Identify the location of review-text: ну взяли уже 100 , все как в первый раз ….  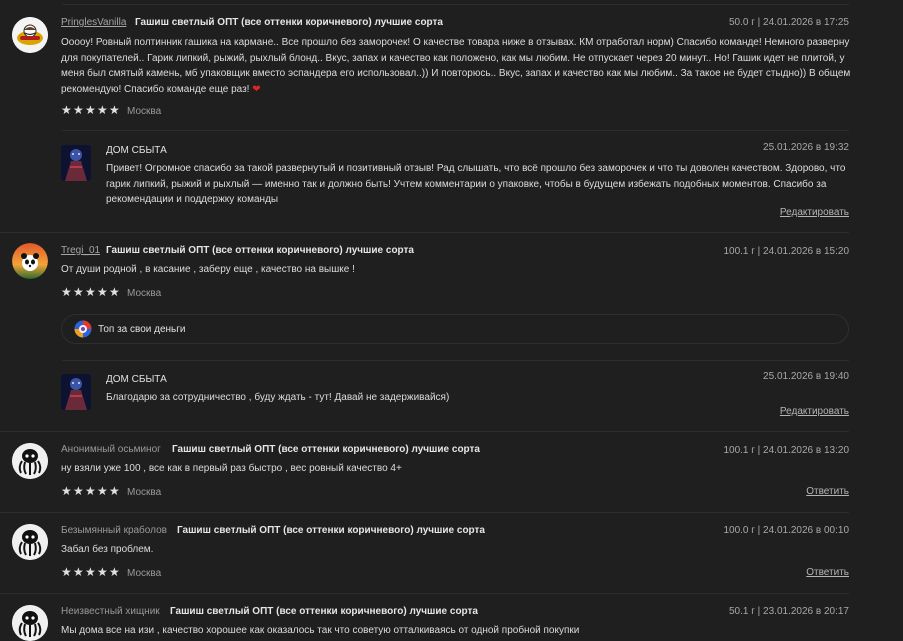
(231, 468).